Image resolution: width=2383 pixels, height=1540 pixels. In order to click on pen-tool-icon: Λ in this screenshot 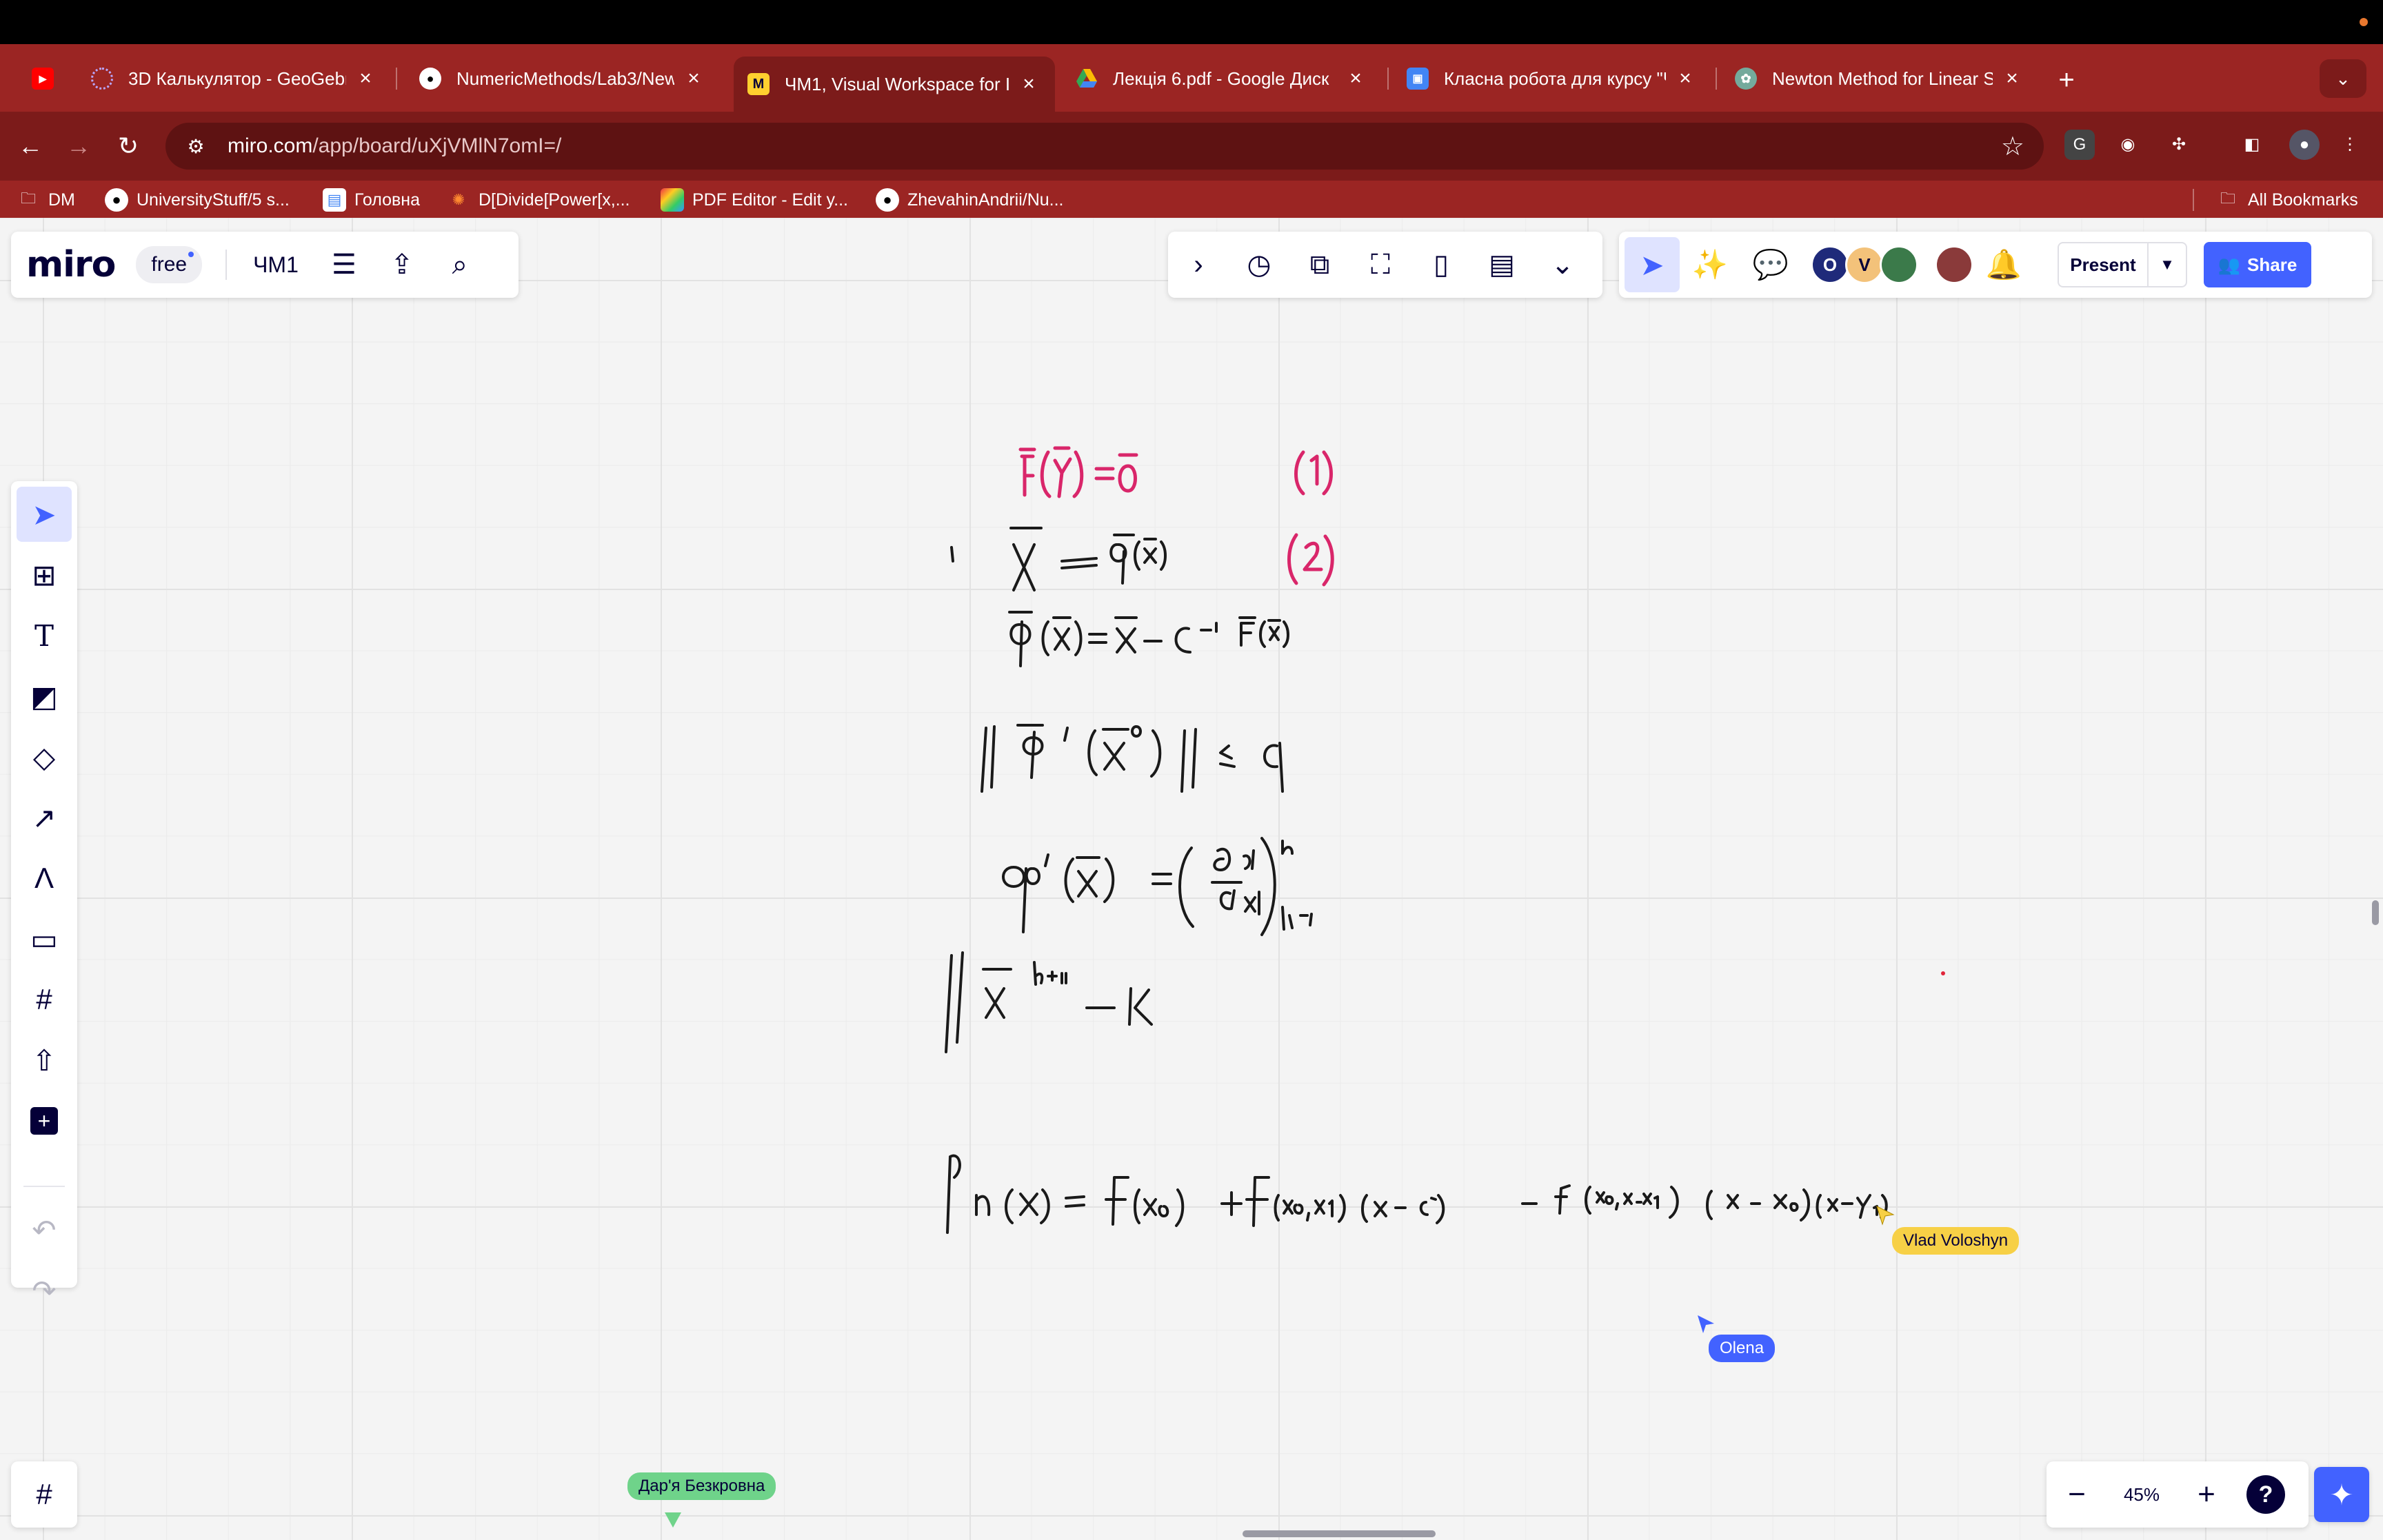, I will do `click(44, 879)`.